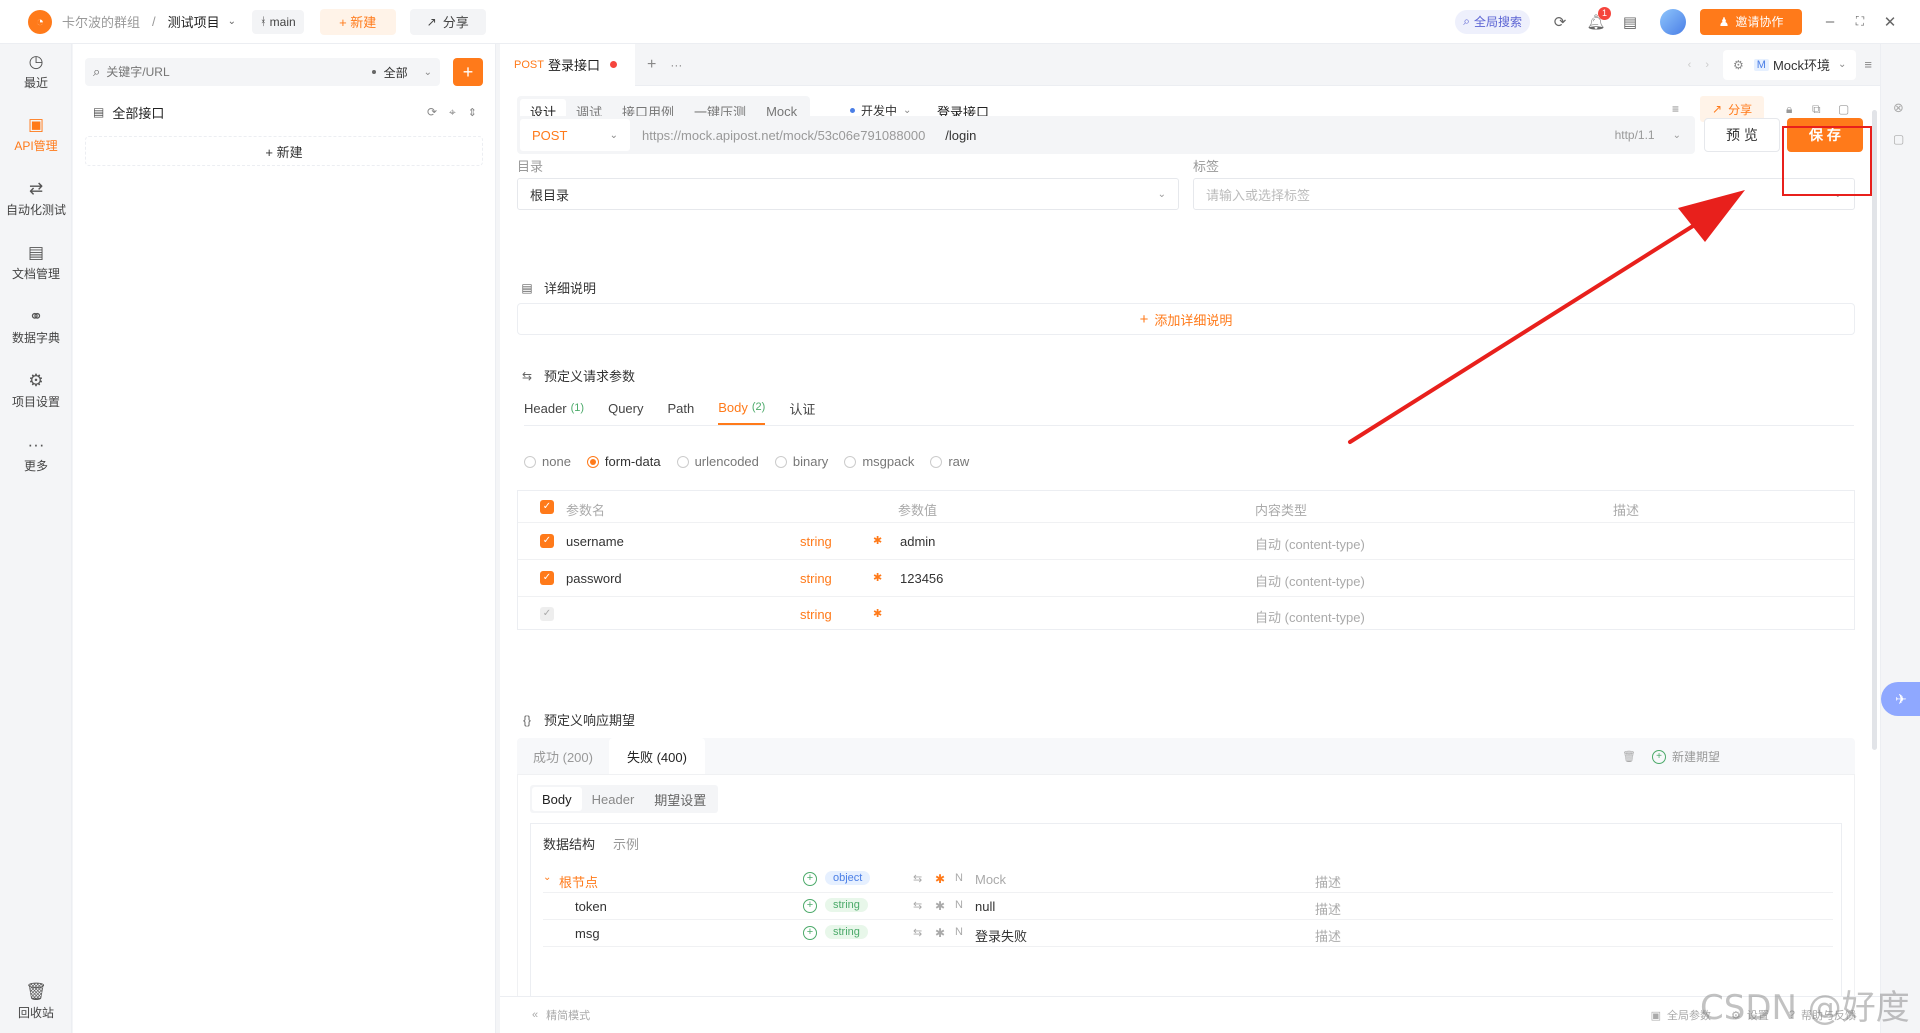  What do you see at coordinates (432, 112) in the screenshot?
I see `refresh-icon: ⟳` at bounding box center [432, 112].